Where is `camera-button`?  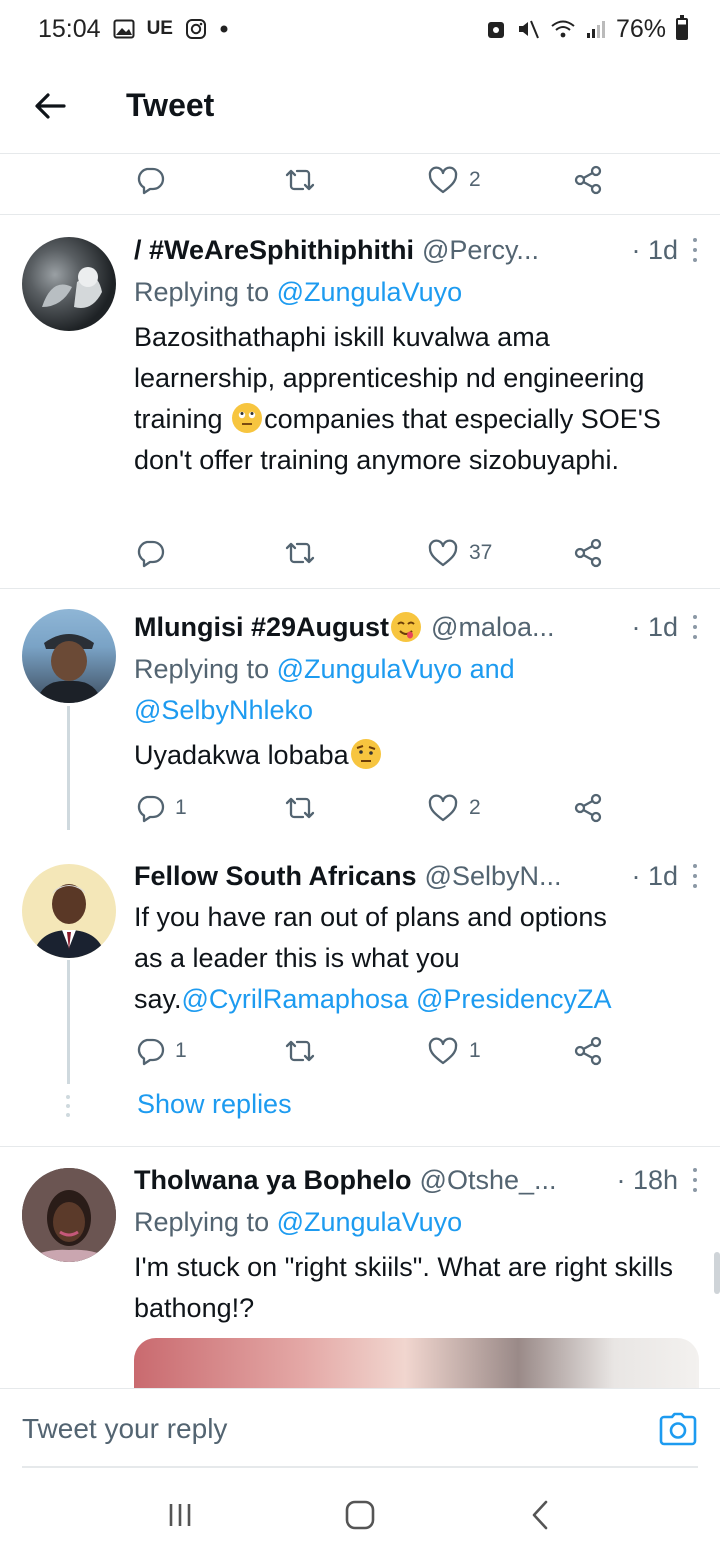 camera-button is located at coordinates (678, 1429).